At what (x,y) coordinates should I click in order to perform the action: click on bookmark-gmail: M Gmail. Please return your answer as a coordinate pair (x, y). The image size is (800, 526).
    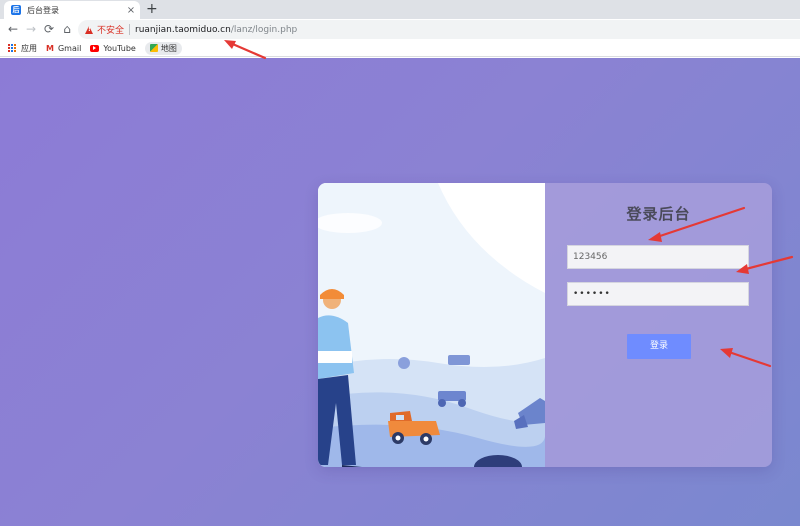
    Looking at the image, I should click on (63, 48).